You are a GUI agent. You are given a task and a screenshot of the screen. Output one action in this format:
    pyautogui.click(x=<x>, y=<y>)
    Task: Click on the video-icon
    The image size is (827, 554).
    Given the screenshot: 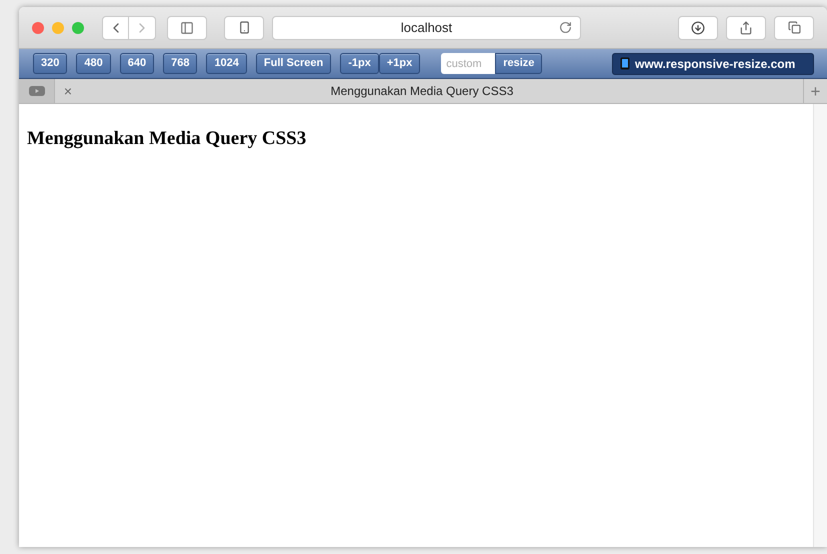 What is the action you would take?
    pyautogui.click(x=36, y=91)
    